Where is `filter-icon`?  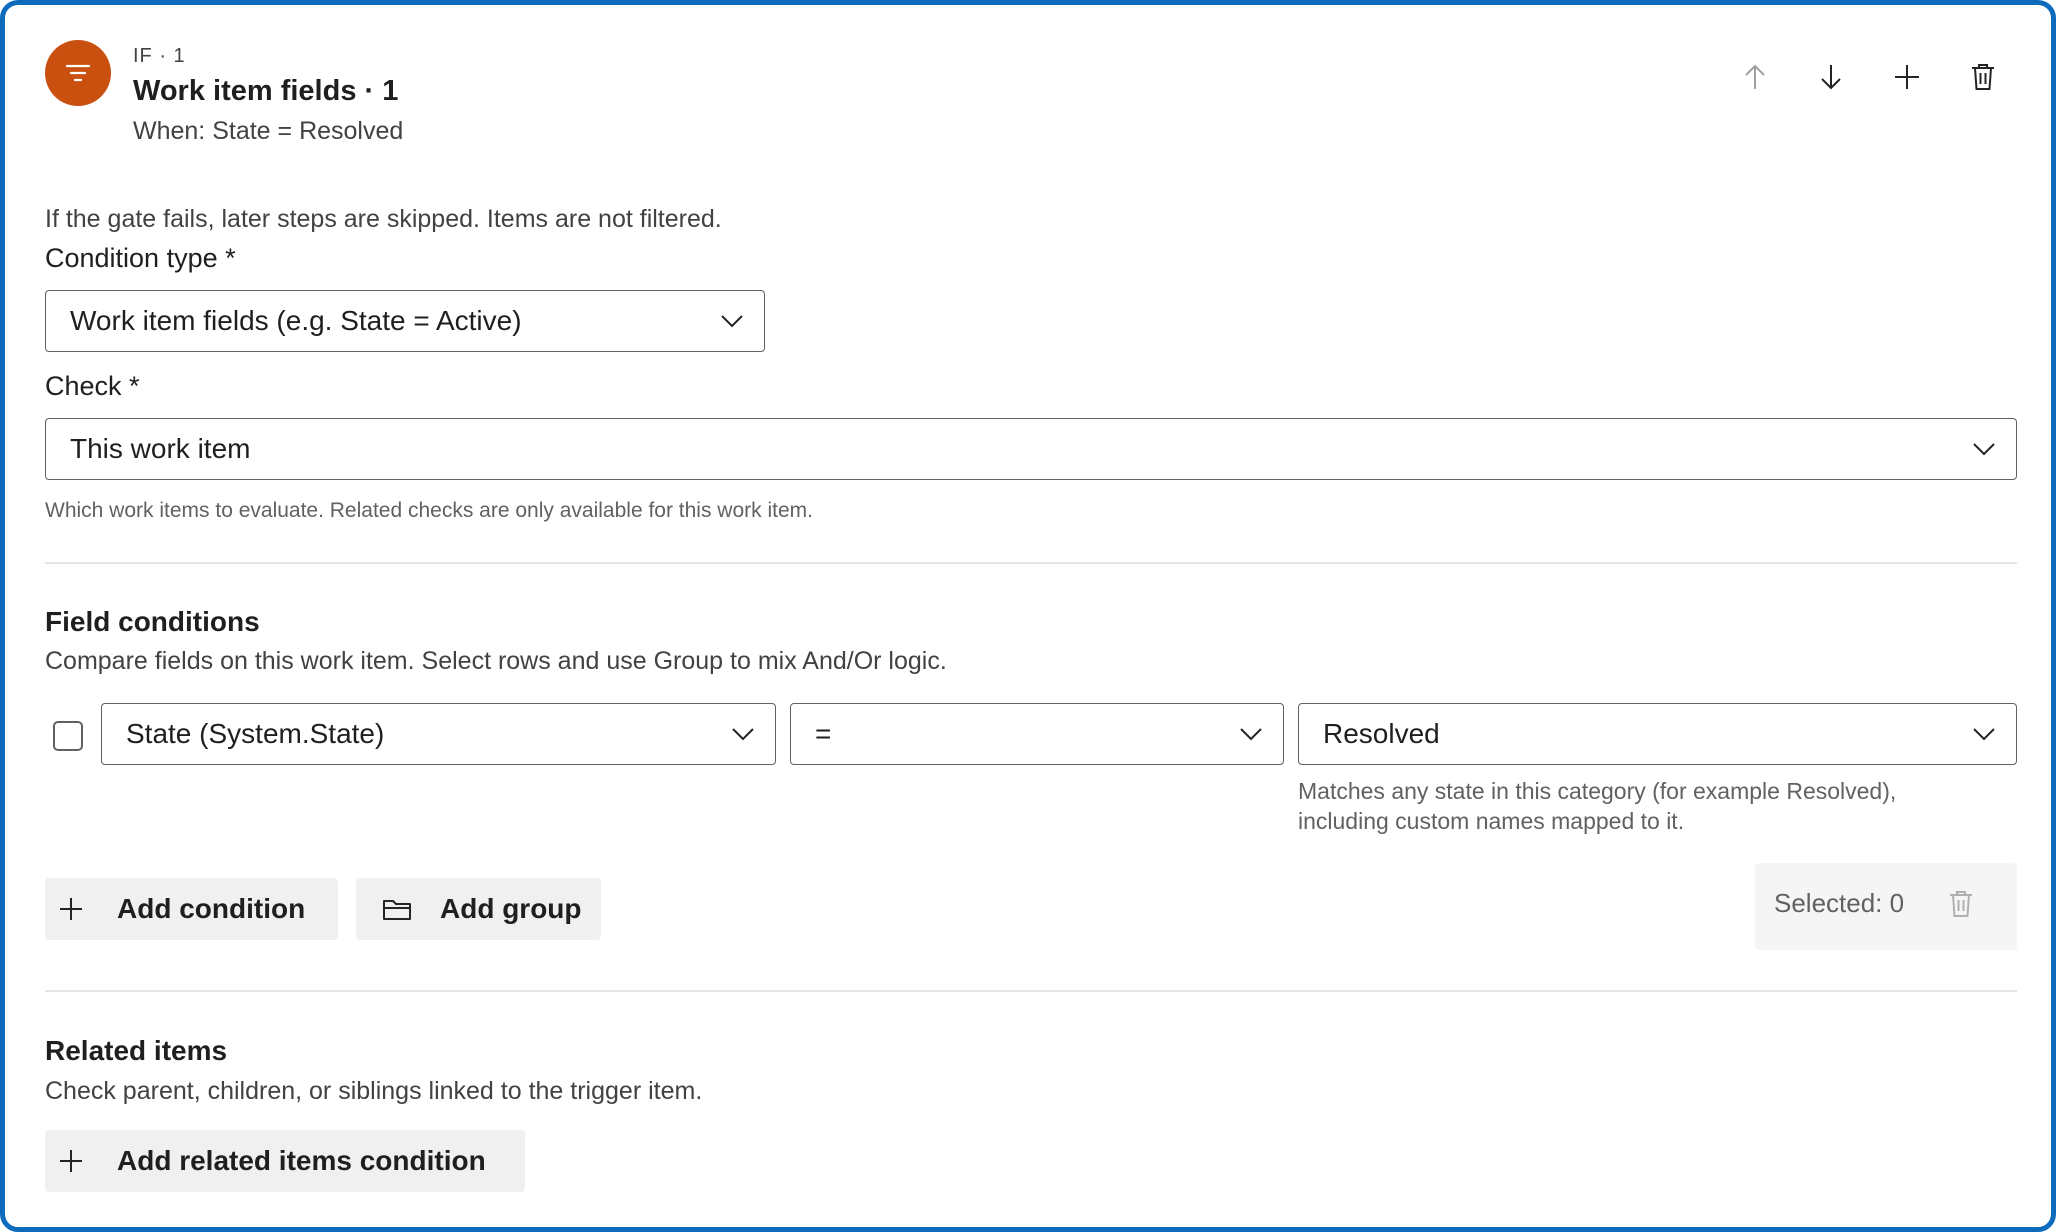 filter-icon is located at coordinates (78, 73).